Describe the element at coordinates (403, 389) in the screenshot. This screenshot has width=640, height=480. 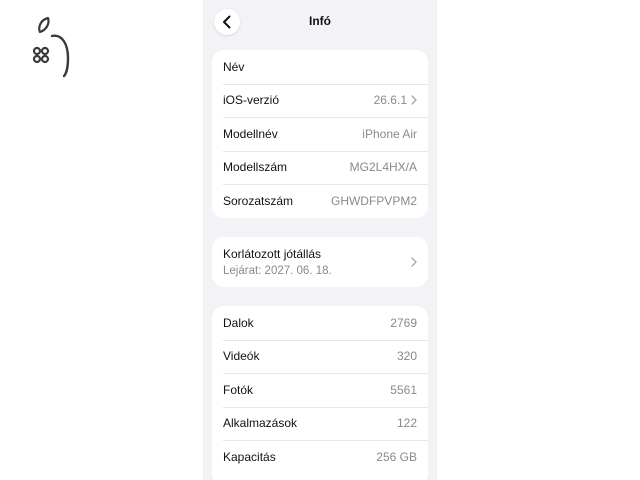
I see `row-value: 5561` at that location.